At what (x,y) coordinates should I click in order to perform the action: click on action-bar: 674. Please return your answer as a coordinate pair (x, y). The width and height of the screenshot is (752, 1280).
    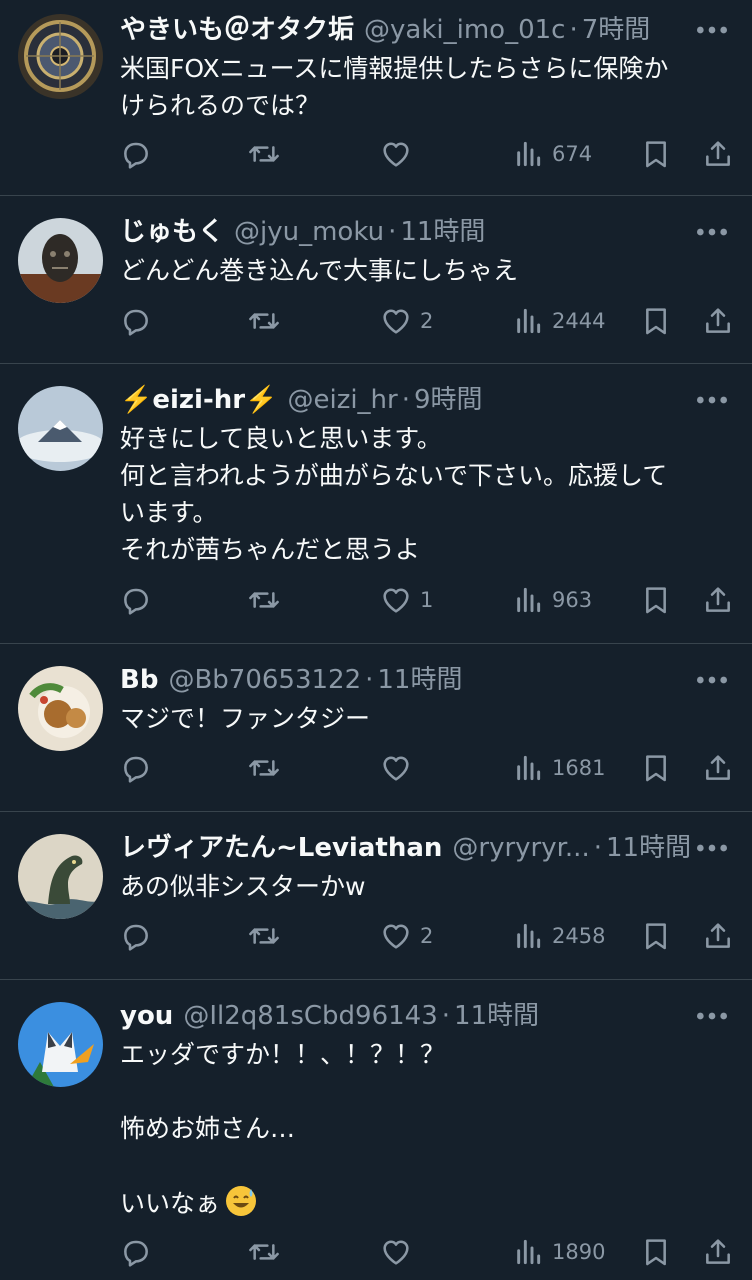
    Looking at the image, I should click on (427, 154).